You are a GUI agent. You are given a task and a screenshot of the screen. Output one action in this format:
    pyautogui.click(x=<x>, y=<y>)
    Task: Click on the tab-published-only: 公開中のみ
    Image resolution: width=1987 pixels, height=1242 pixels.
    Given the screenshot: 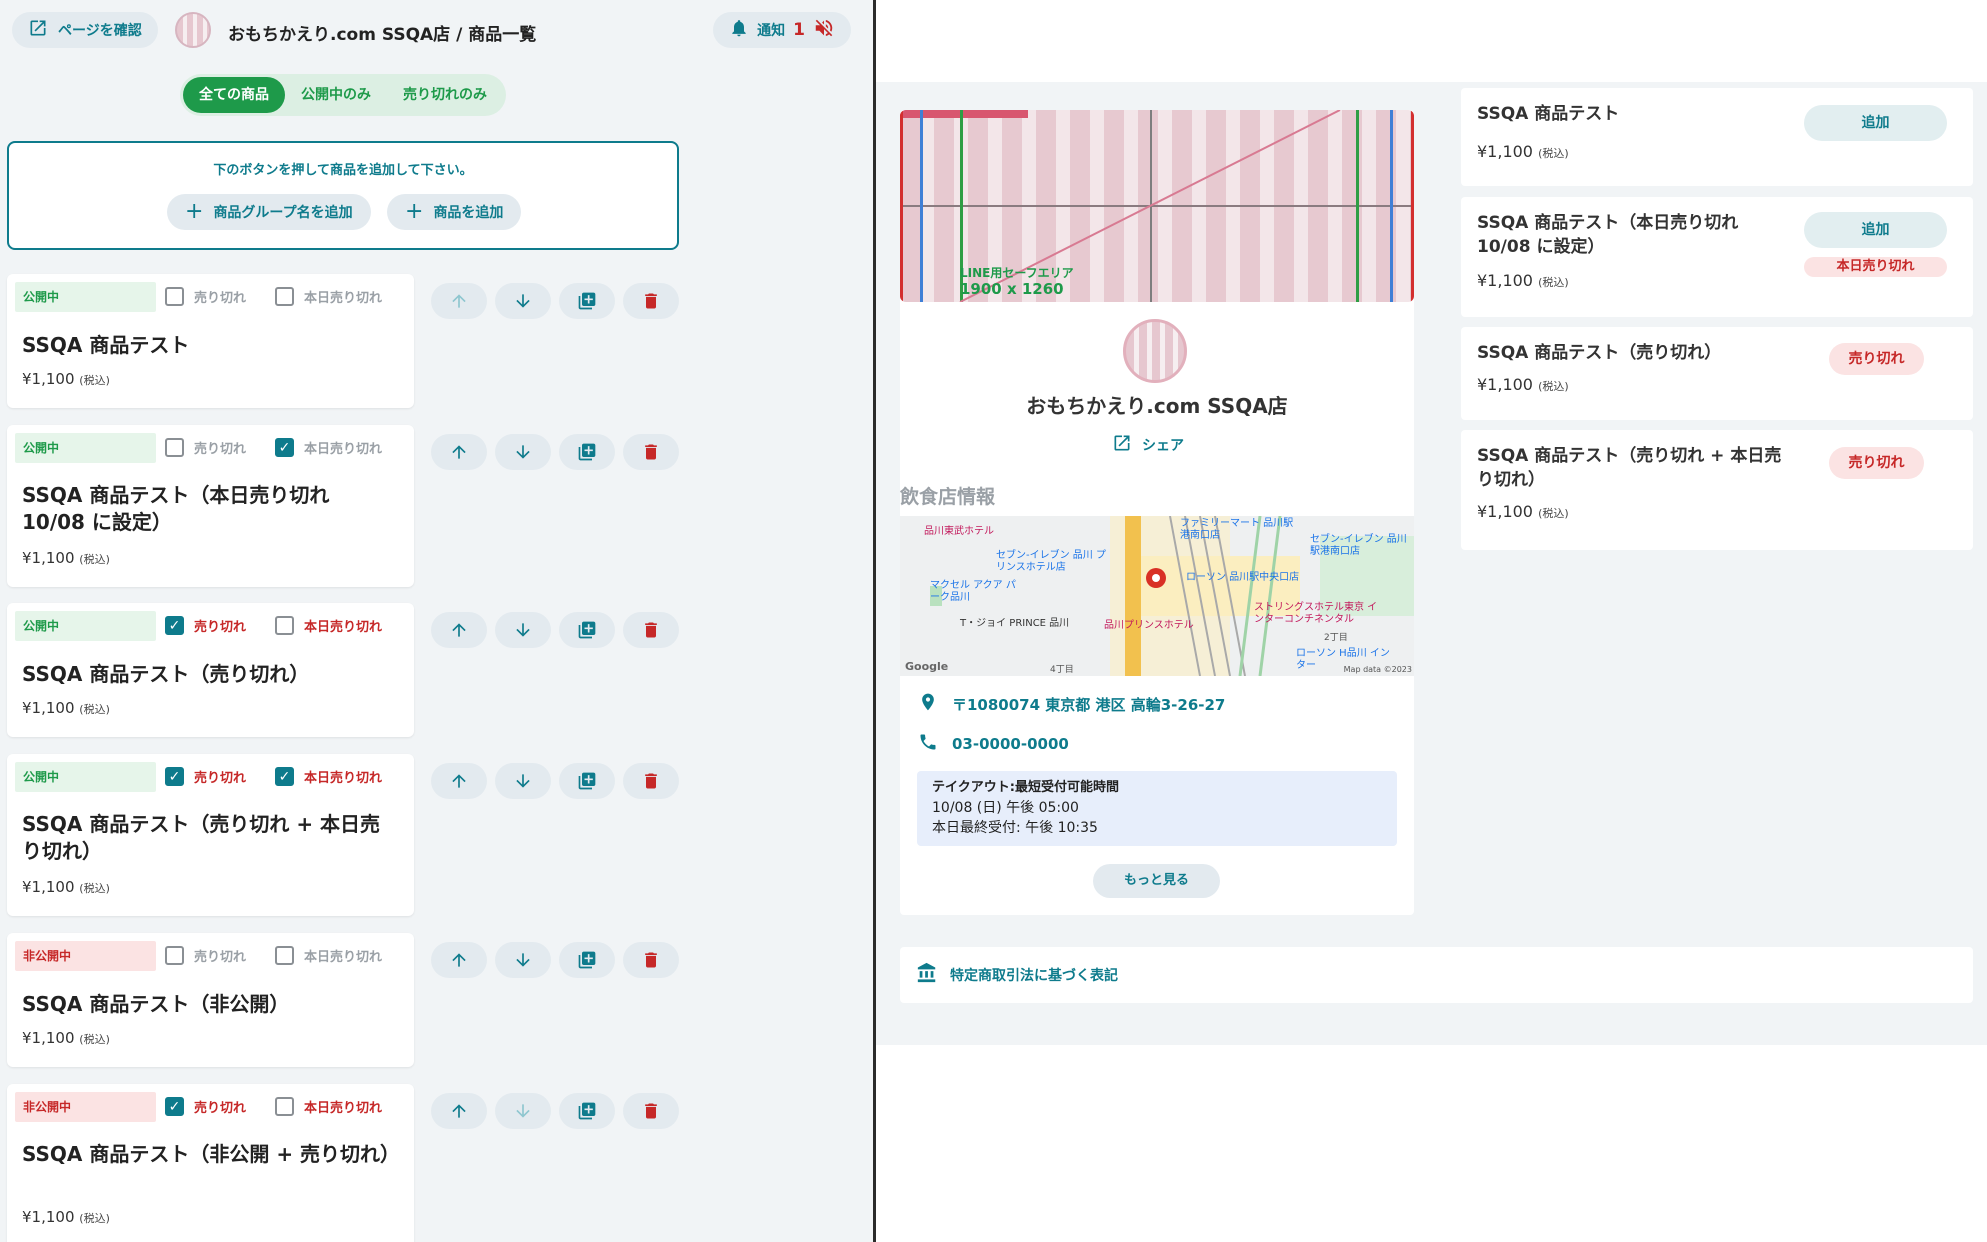 What is the action you would take?
    pyautogui.click(x=336, y=95)
    